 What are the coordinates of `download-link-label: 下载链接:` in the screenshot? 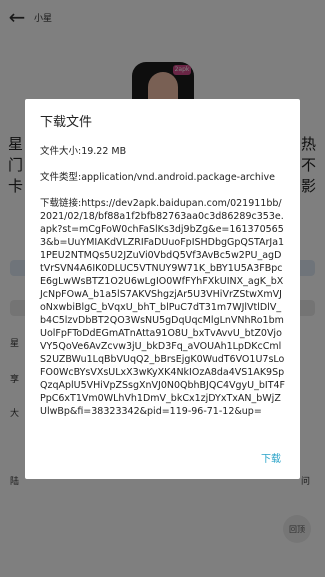 It's located at (61, 203).